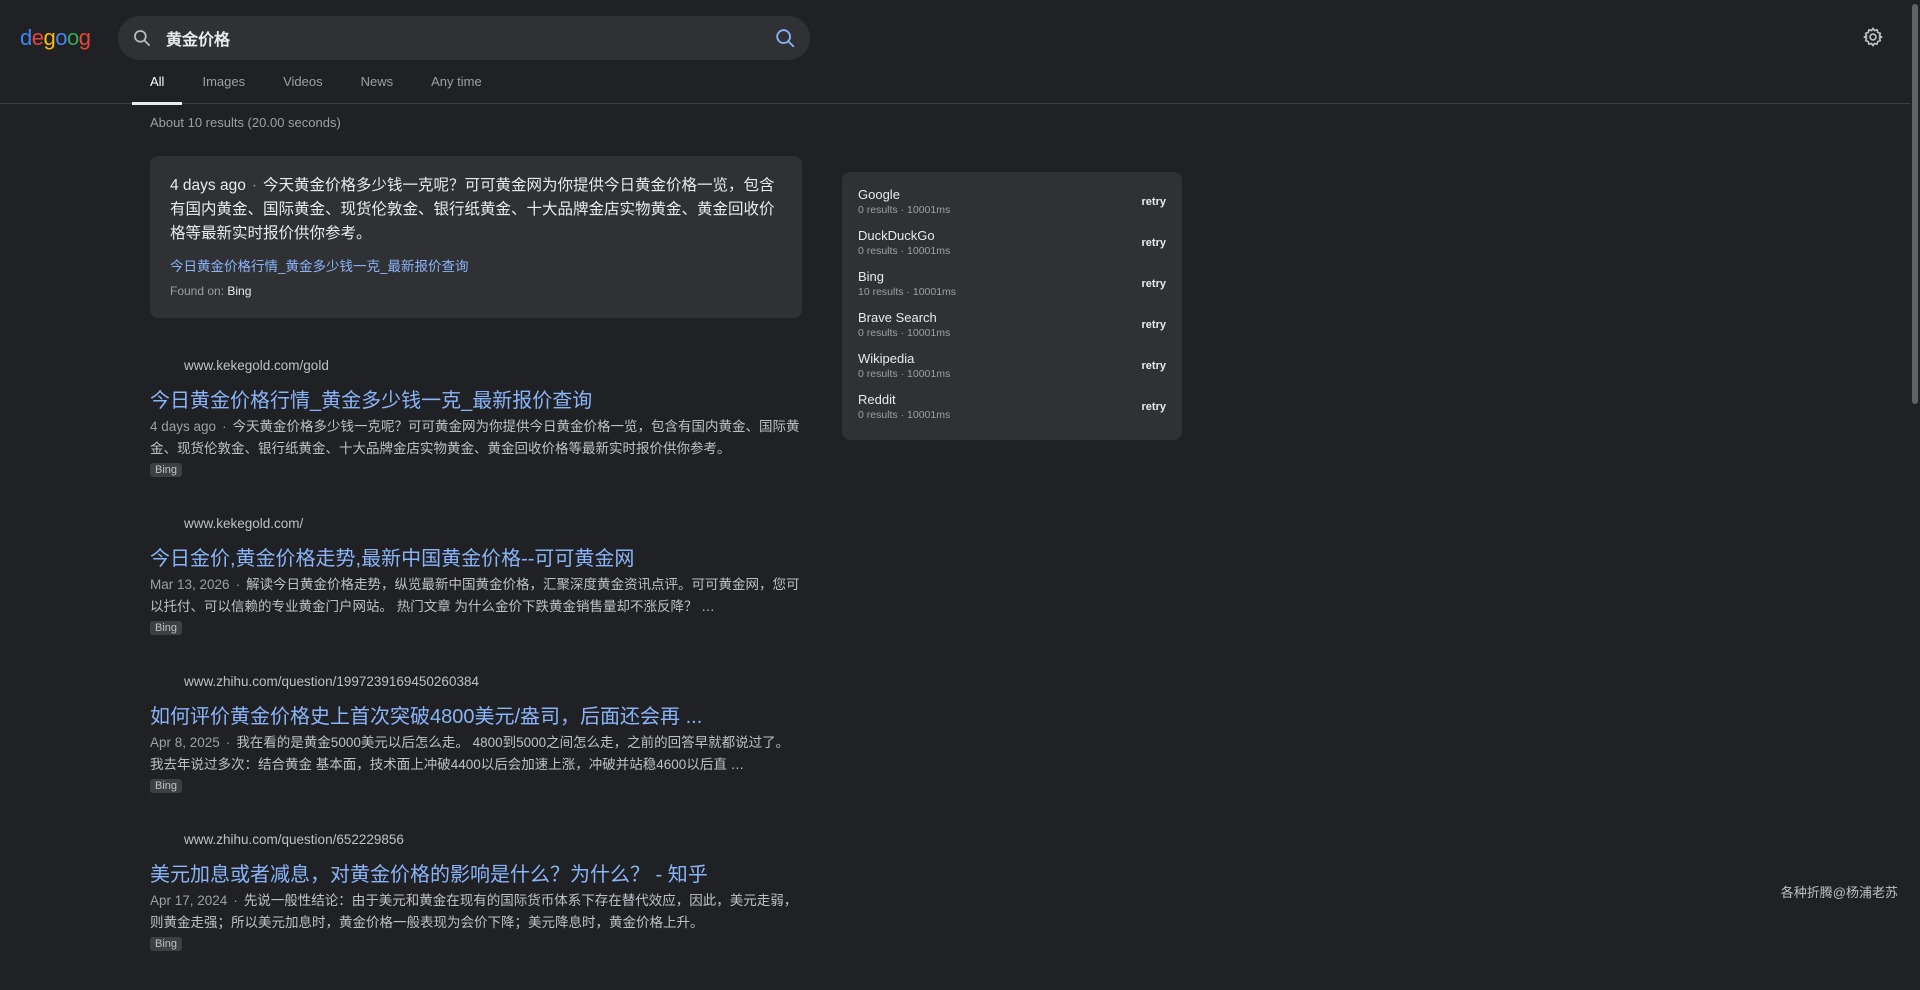  I want to click on result-url: www.zhihu.com/question/652229856, so click(493, 841).